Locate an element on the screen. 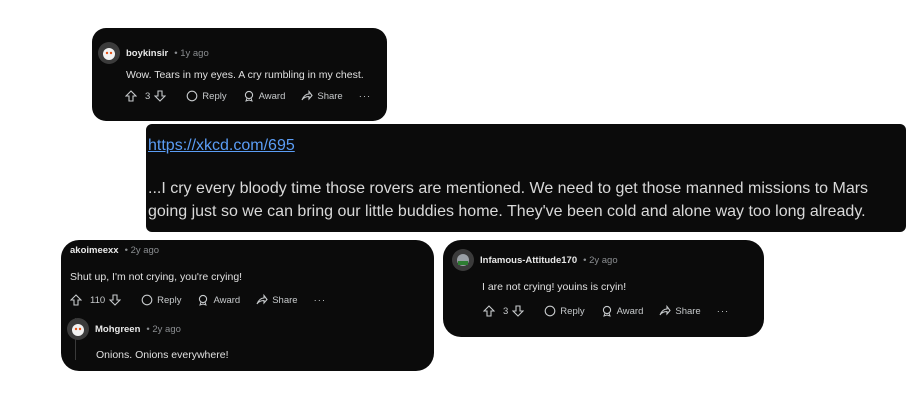 Image resolution: width=922 pixels, height=401 pixels. vote-controls: 110 is located at coordinates (97, 300).